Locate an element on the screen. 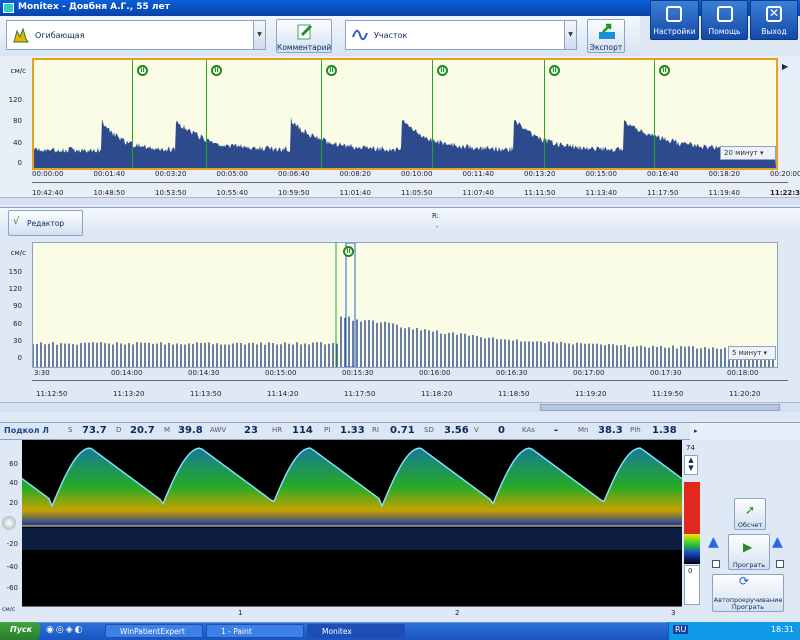 The height and width of the screenshot is (640, 800). detail-clock-tick: 11:18:50 is located at coordinates (513, 394).